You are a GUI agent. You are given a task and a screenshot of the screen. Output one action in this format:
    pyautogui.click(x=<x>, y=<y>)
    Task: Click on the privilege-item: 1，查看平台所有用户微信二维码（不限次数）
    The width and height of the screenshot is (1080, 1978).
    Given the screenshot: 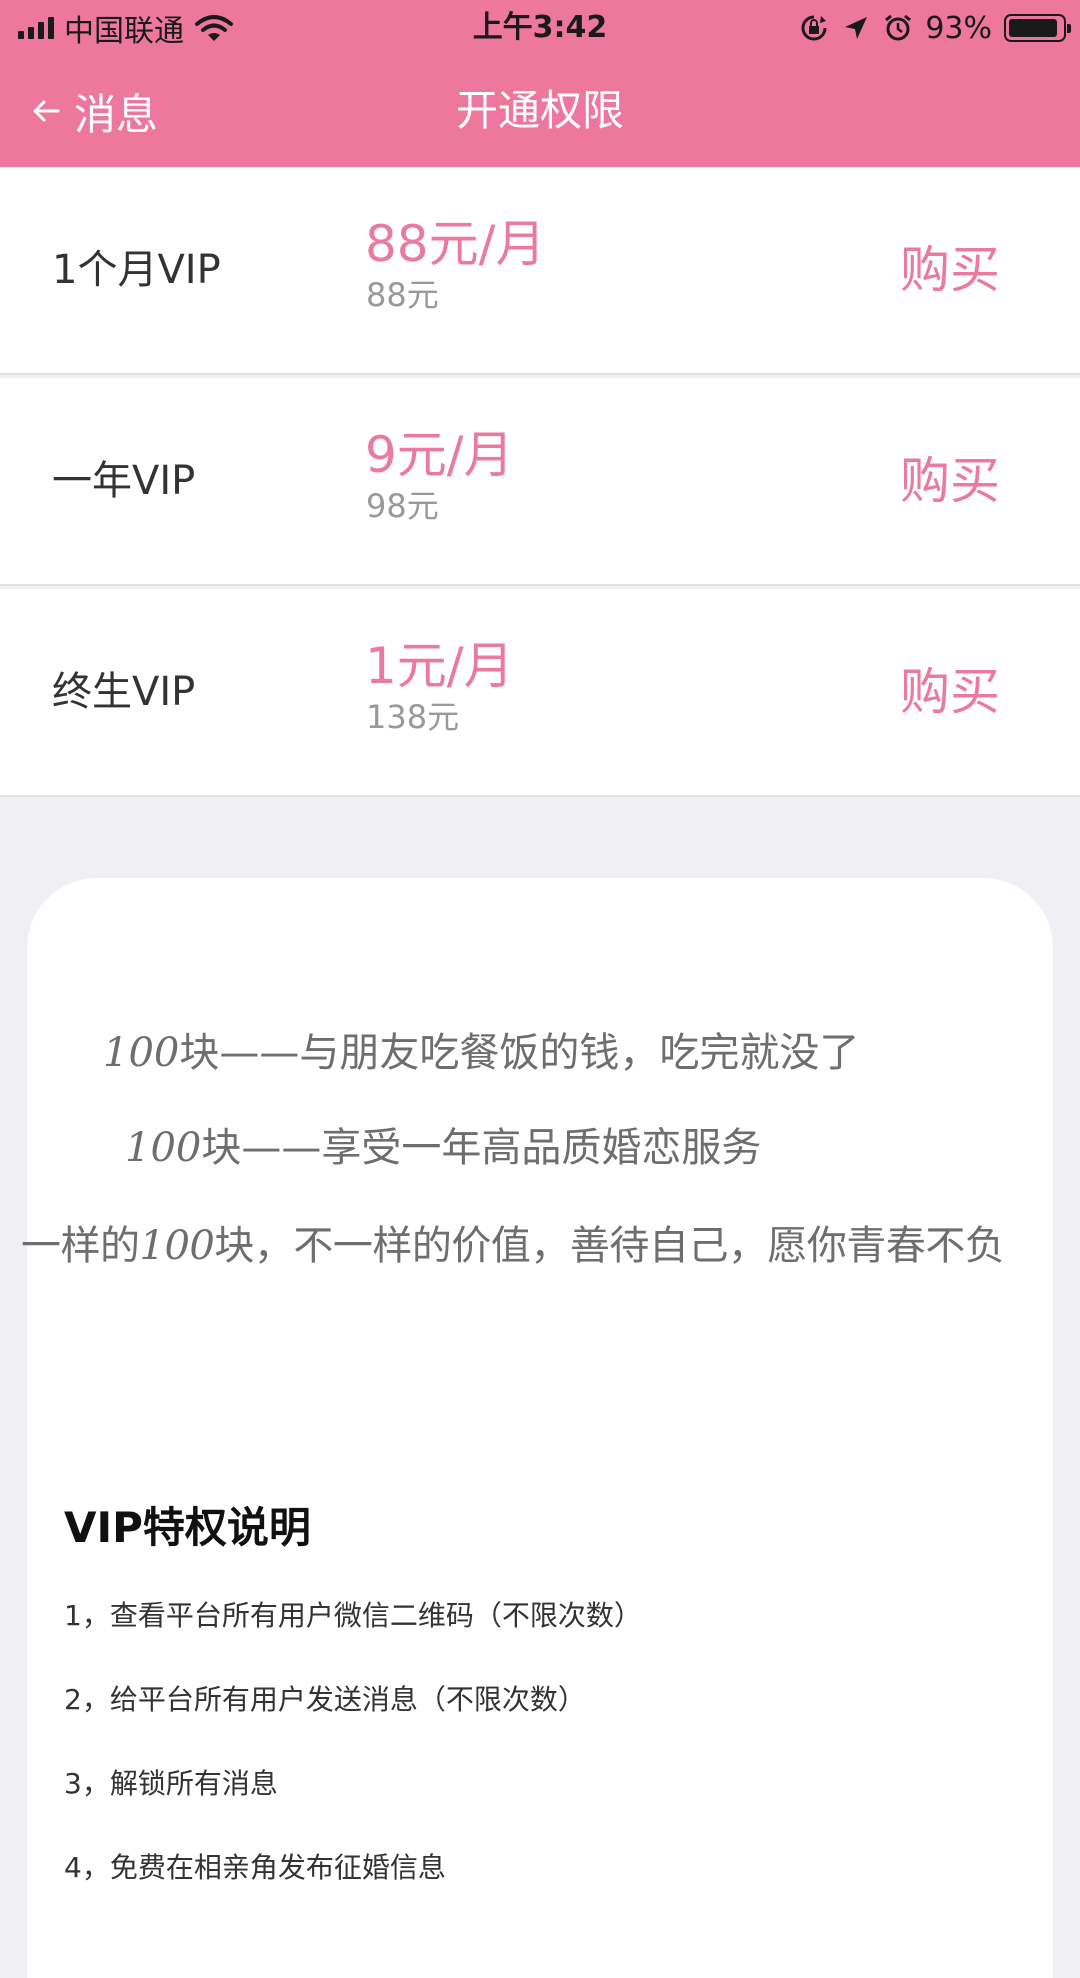 What is the action you would take?
    pyautogui.click(x=353, y=1615)
    